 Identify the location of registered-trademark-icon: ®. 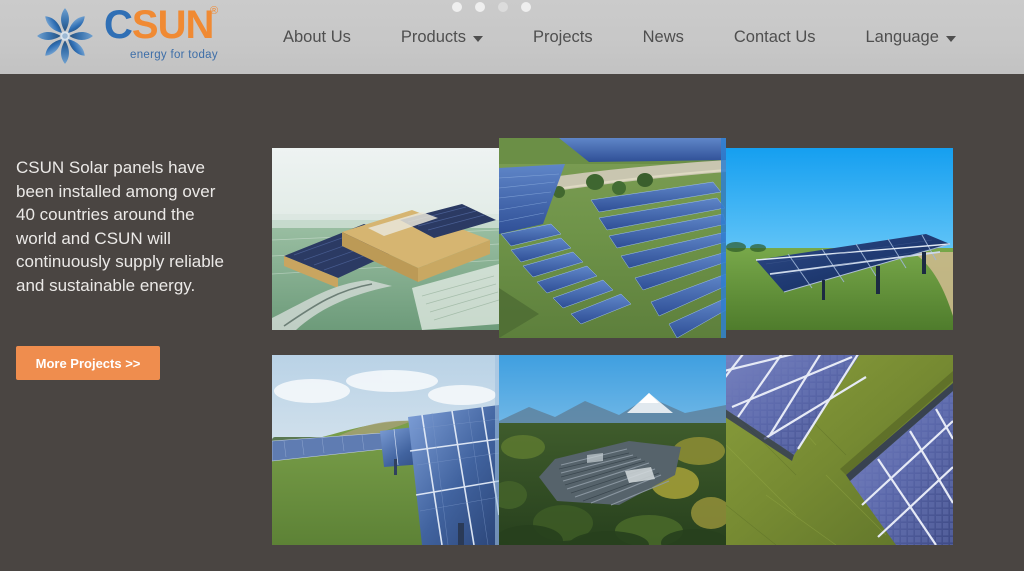
(214, 11).